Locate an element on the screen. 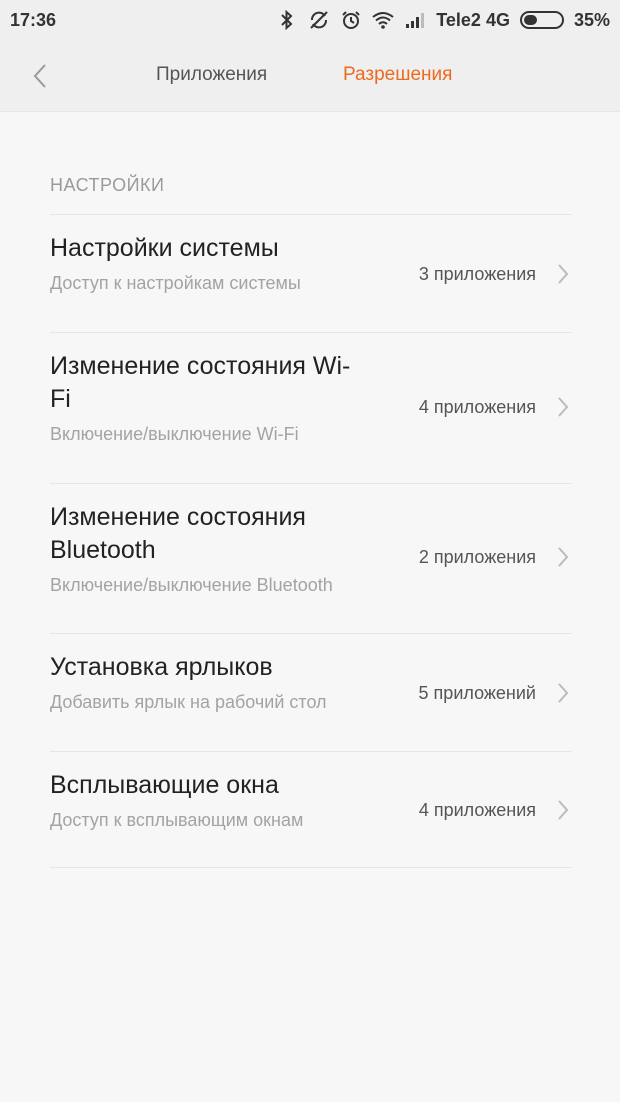 Image resolution: width=620 pixels, height=1102 pixels. list-item-title: Настройки системы is located at coordinates (164, 248).